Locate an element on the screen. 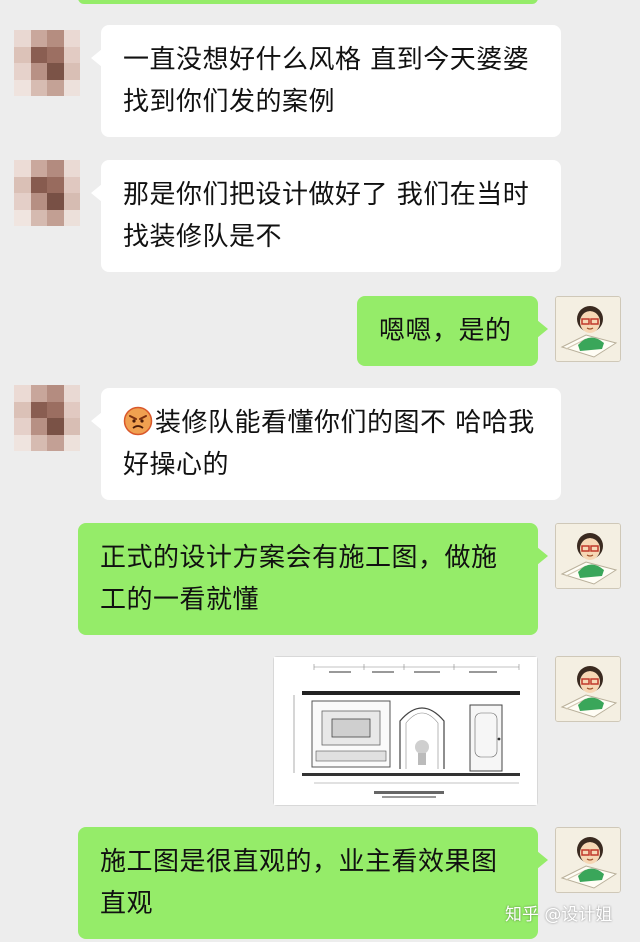  received-message-bubble: 那是你们把设计做好了 我们在当时找装修队是不 is located at coordinates (326, 216).